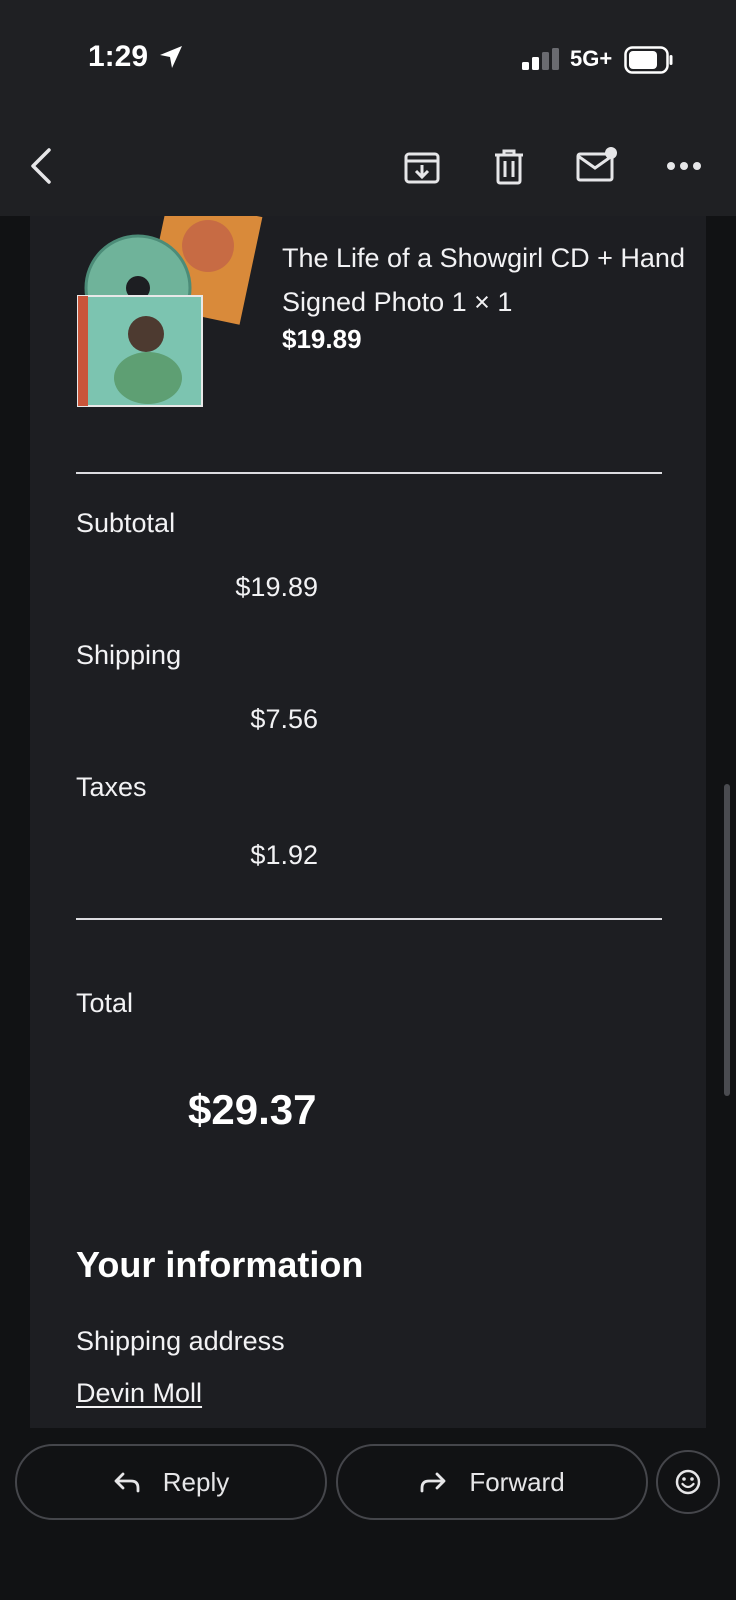  Describe the element at coordinates (139, 1393) in the screenshot. I see `recipient-name-link: Devin Moll` at that location.